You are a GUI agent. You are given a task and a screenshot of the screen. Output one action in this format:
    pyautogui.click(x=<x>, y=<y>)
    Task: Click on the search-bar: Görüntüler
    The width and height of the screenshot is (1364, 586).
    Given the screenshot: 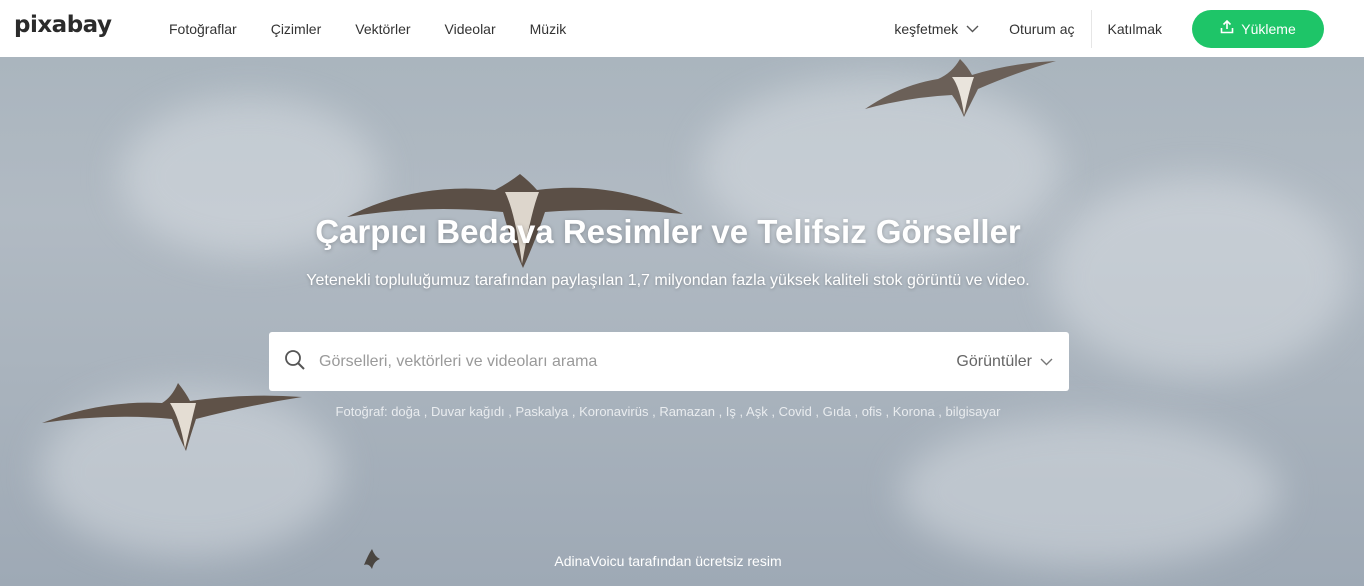 What is the action you would take?
    pyautogui.click(x=669, y=361)
    